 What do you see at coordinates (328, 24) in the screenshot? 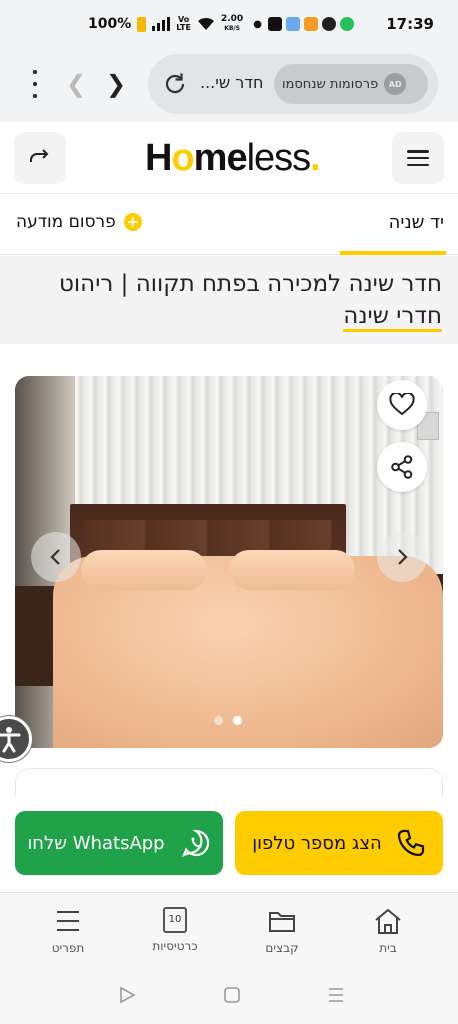
I see `chat-icon` at bounding box center [328, 24].